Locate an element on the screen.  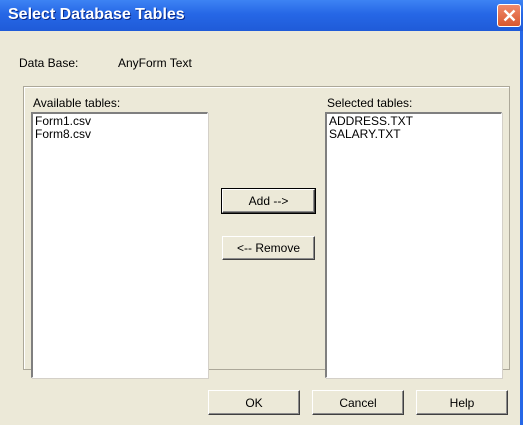
close-button is located at coordinates (509, 15).